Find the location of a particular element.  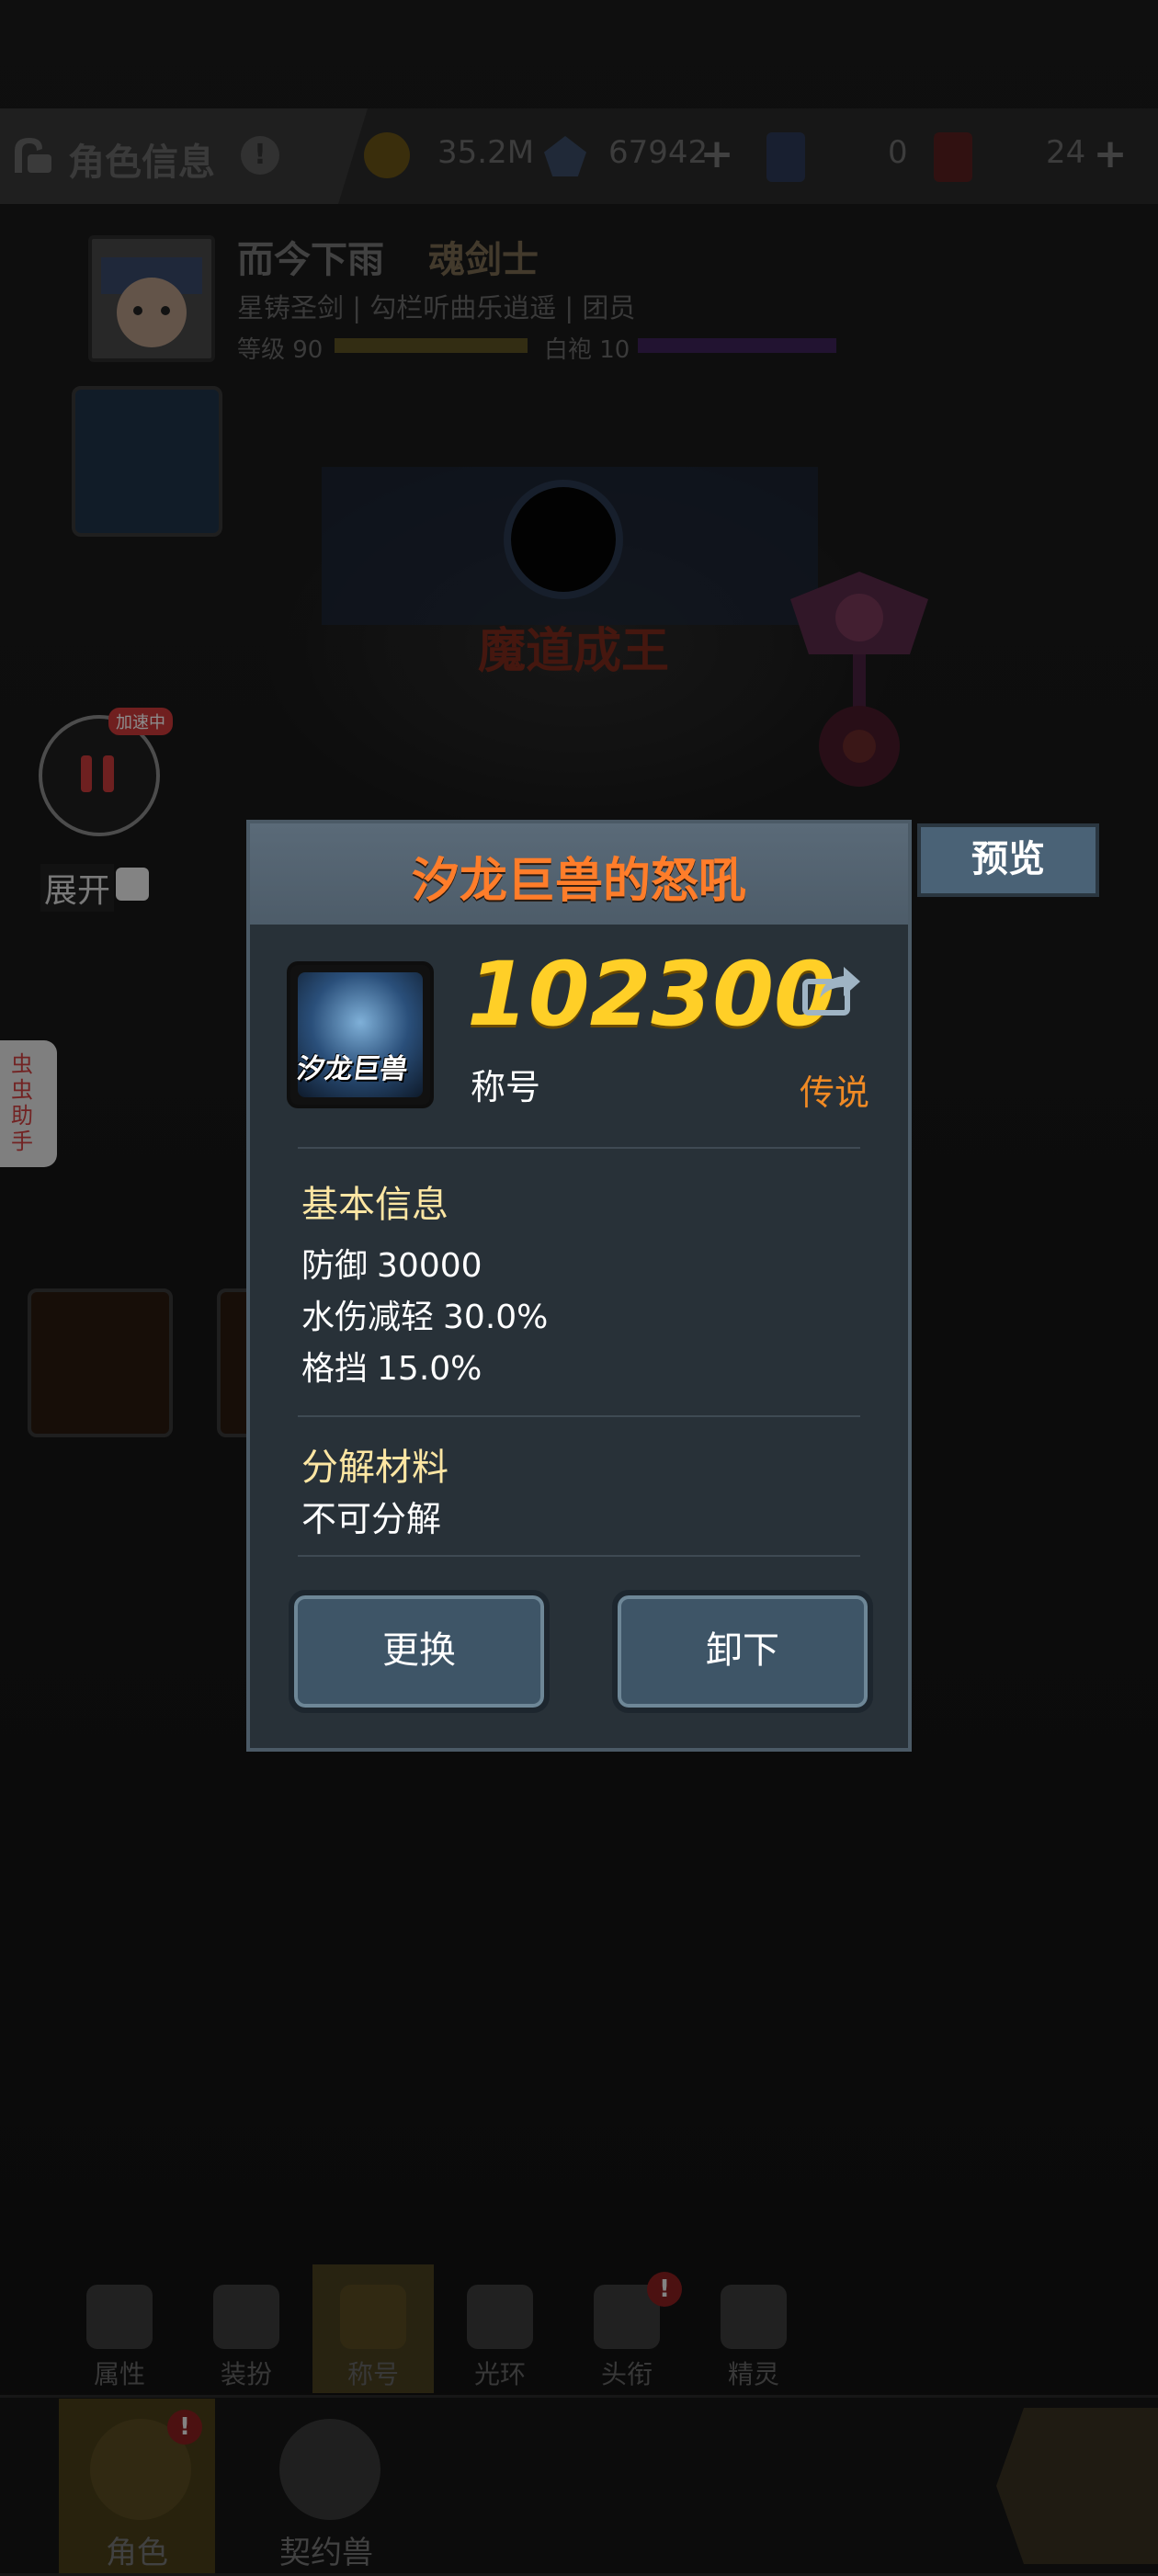

decompose-value: 不可分解 is located at coordinates (371, 1519).